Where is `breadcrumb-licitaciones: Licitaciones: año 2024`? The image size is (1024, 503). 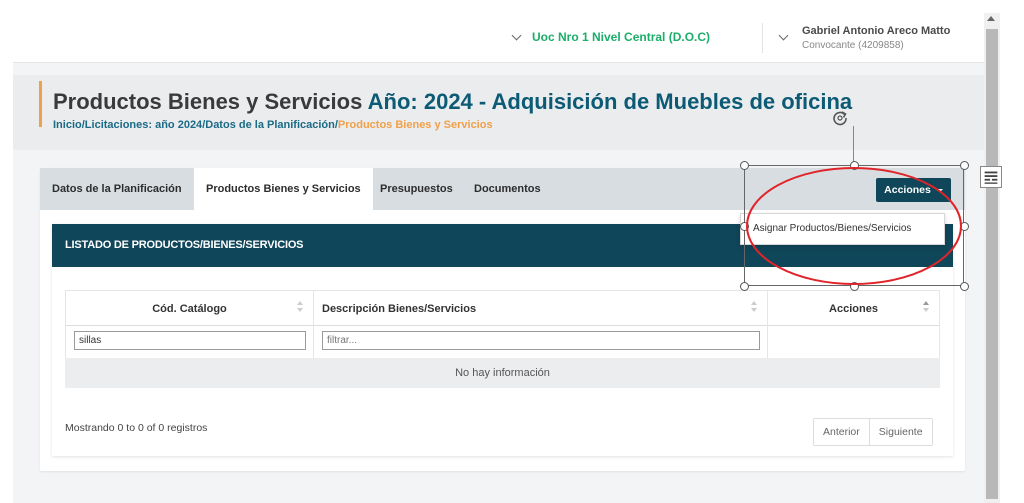
breadcrumb-licitaciones: Licitaciones: año 2024 is located at coordinates (143, 125).